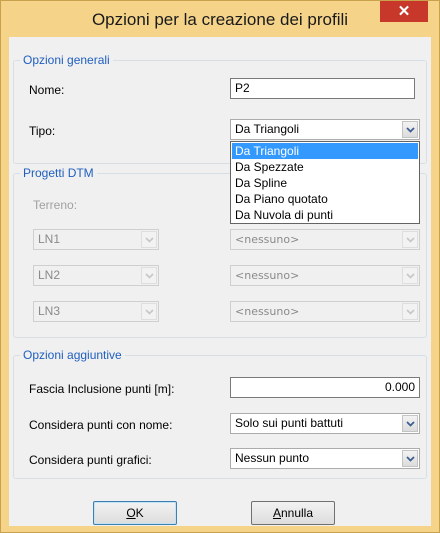 The height and width of the screenshot is (533, 440). What do you see at coordinates (55, 205) in the screenshot?
I see `terrain-label: Terreno:` at bounding box center [55, 205].